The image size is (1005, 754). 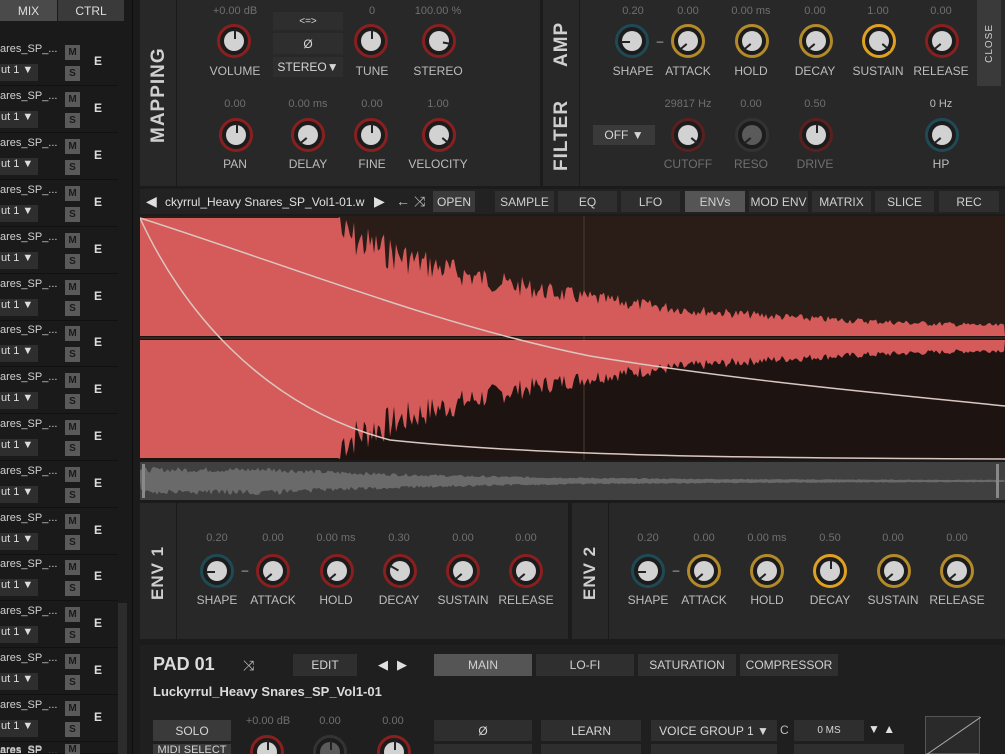 What do you see at coordinates (752, 135) in the screenshot?
I see `reso-knob` at bounding box center [752, 135].